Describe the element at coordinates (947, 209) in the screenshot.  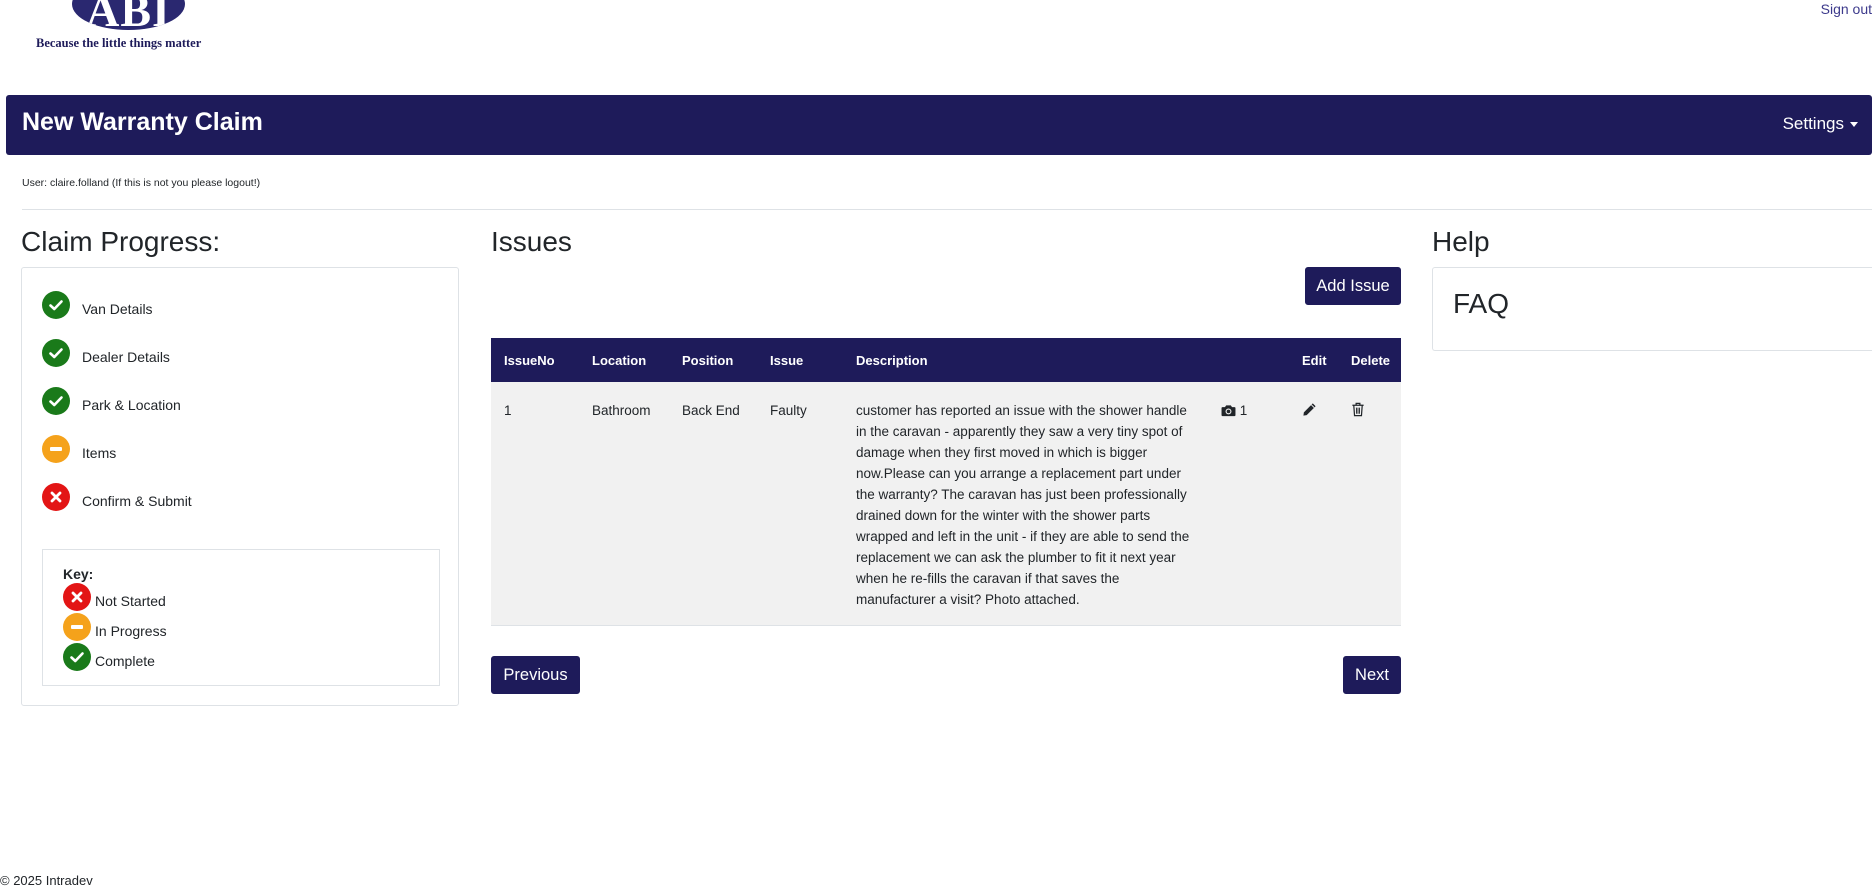
I see `divider` at that location.